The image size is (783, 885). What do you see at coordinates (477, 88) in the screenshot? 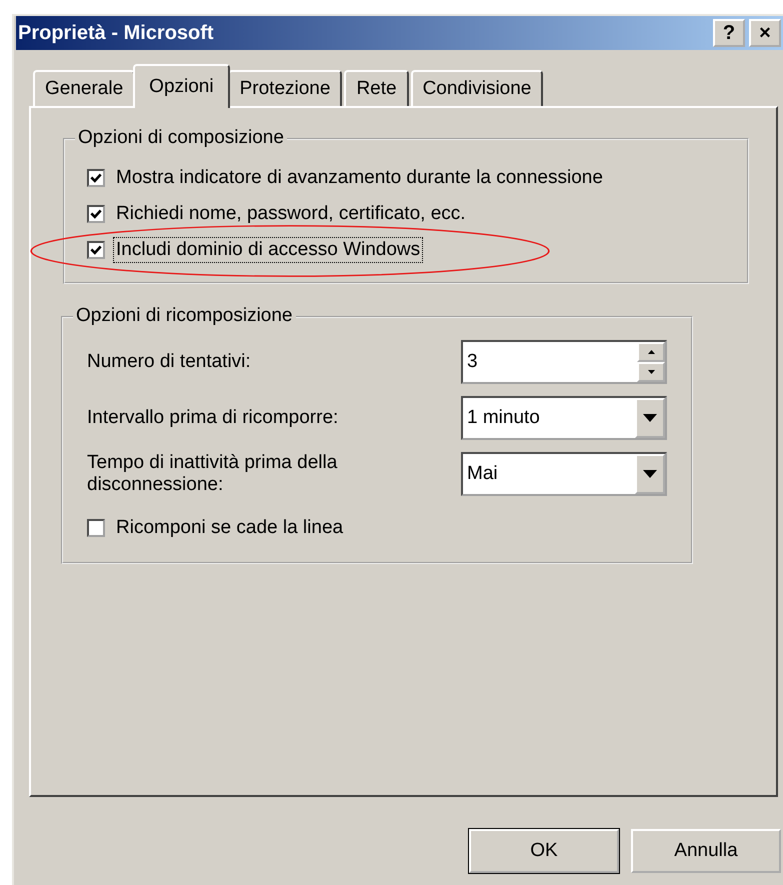
I see `tab: Condivisione` at bounding box center [477, 88].